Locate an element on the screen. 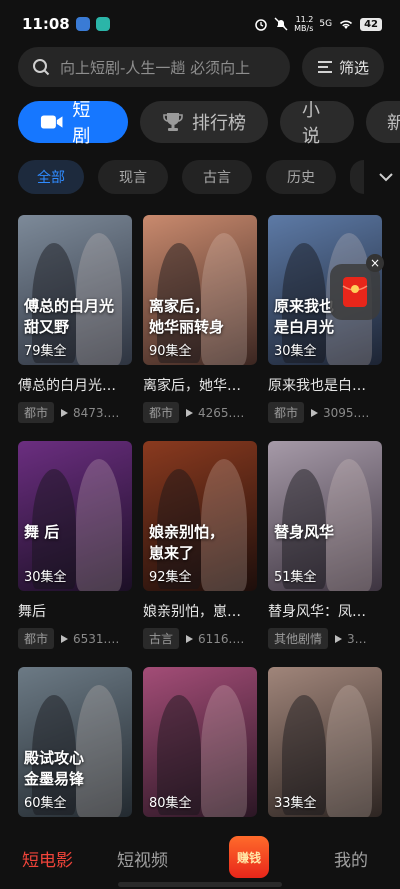 Image resolution: width=400 pixels, height=889 pixels. drama-card: 80集全 is located at coordinates (200, 742).